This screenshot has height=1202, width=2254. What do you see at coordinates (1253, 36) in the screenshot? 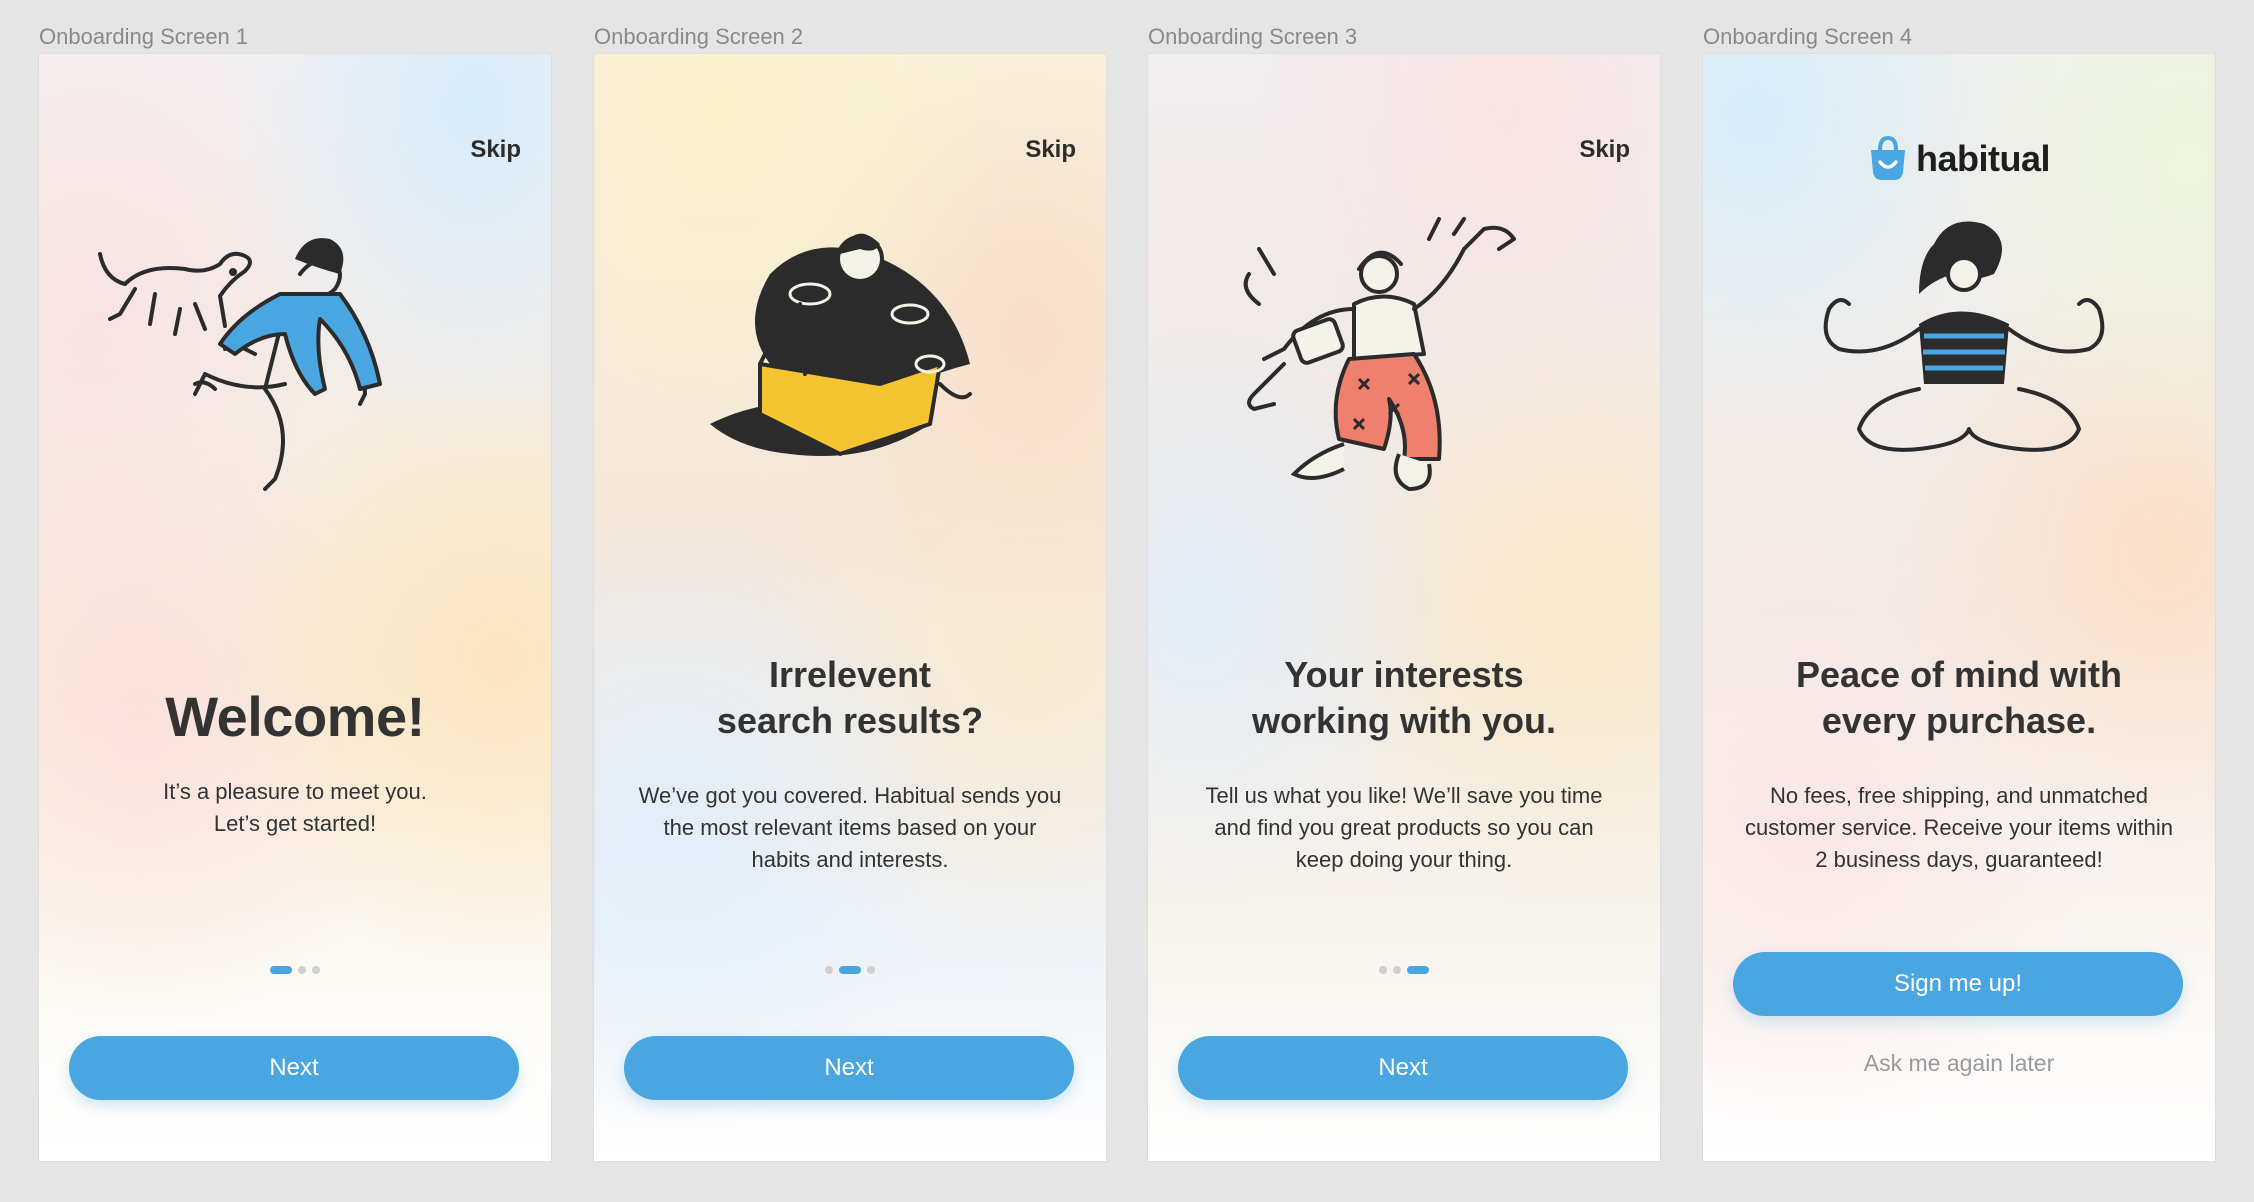
I see `frame-label-3: Onboarding Screen 3` at bounding box center [1253, 36].